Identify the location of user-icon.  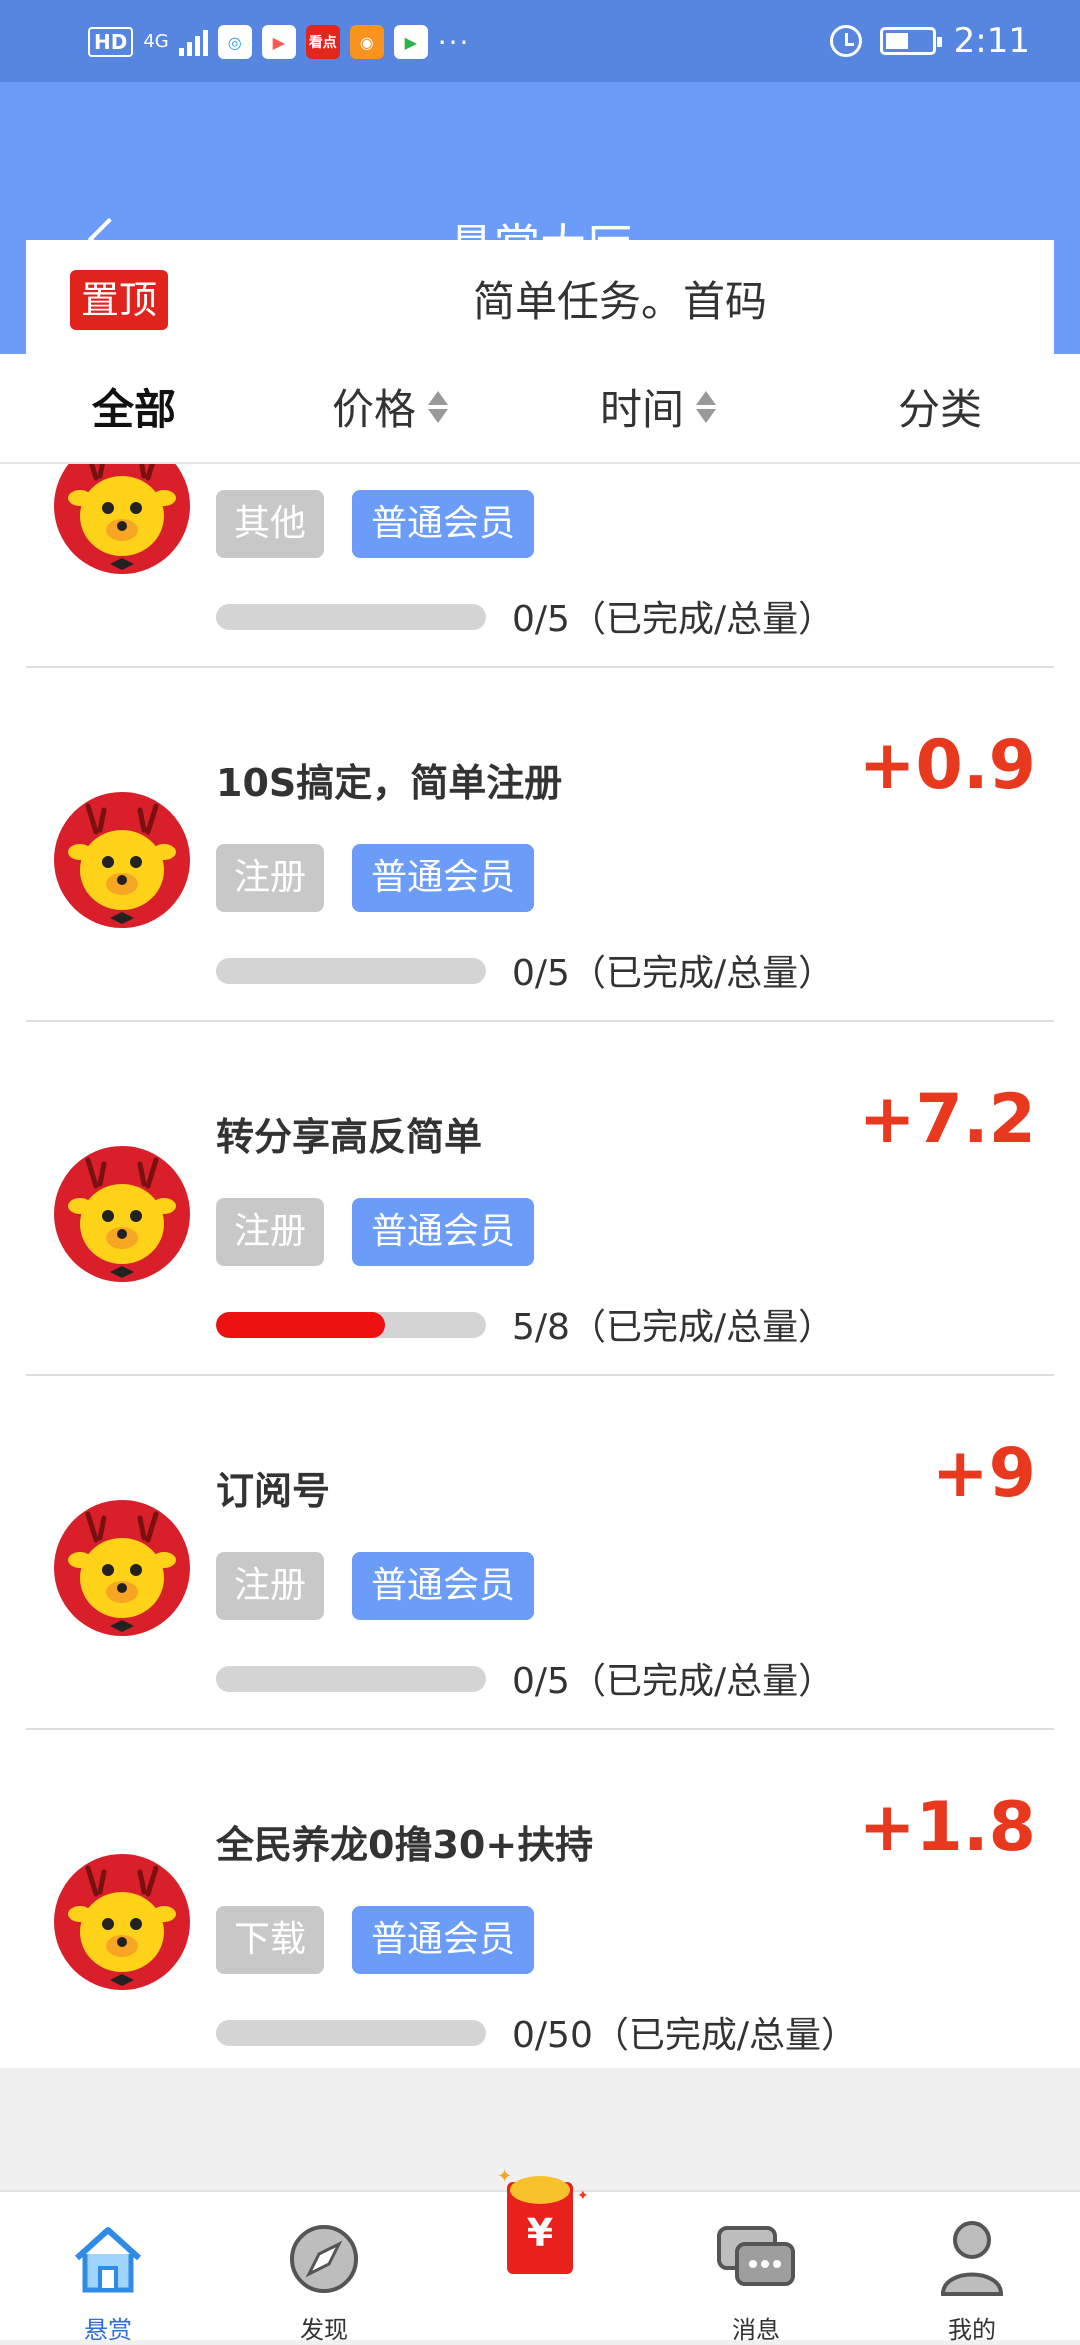
(972, 2258).